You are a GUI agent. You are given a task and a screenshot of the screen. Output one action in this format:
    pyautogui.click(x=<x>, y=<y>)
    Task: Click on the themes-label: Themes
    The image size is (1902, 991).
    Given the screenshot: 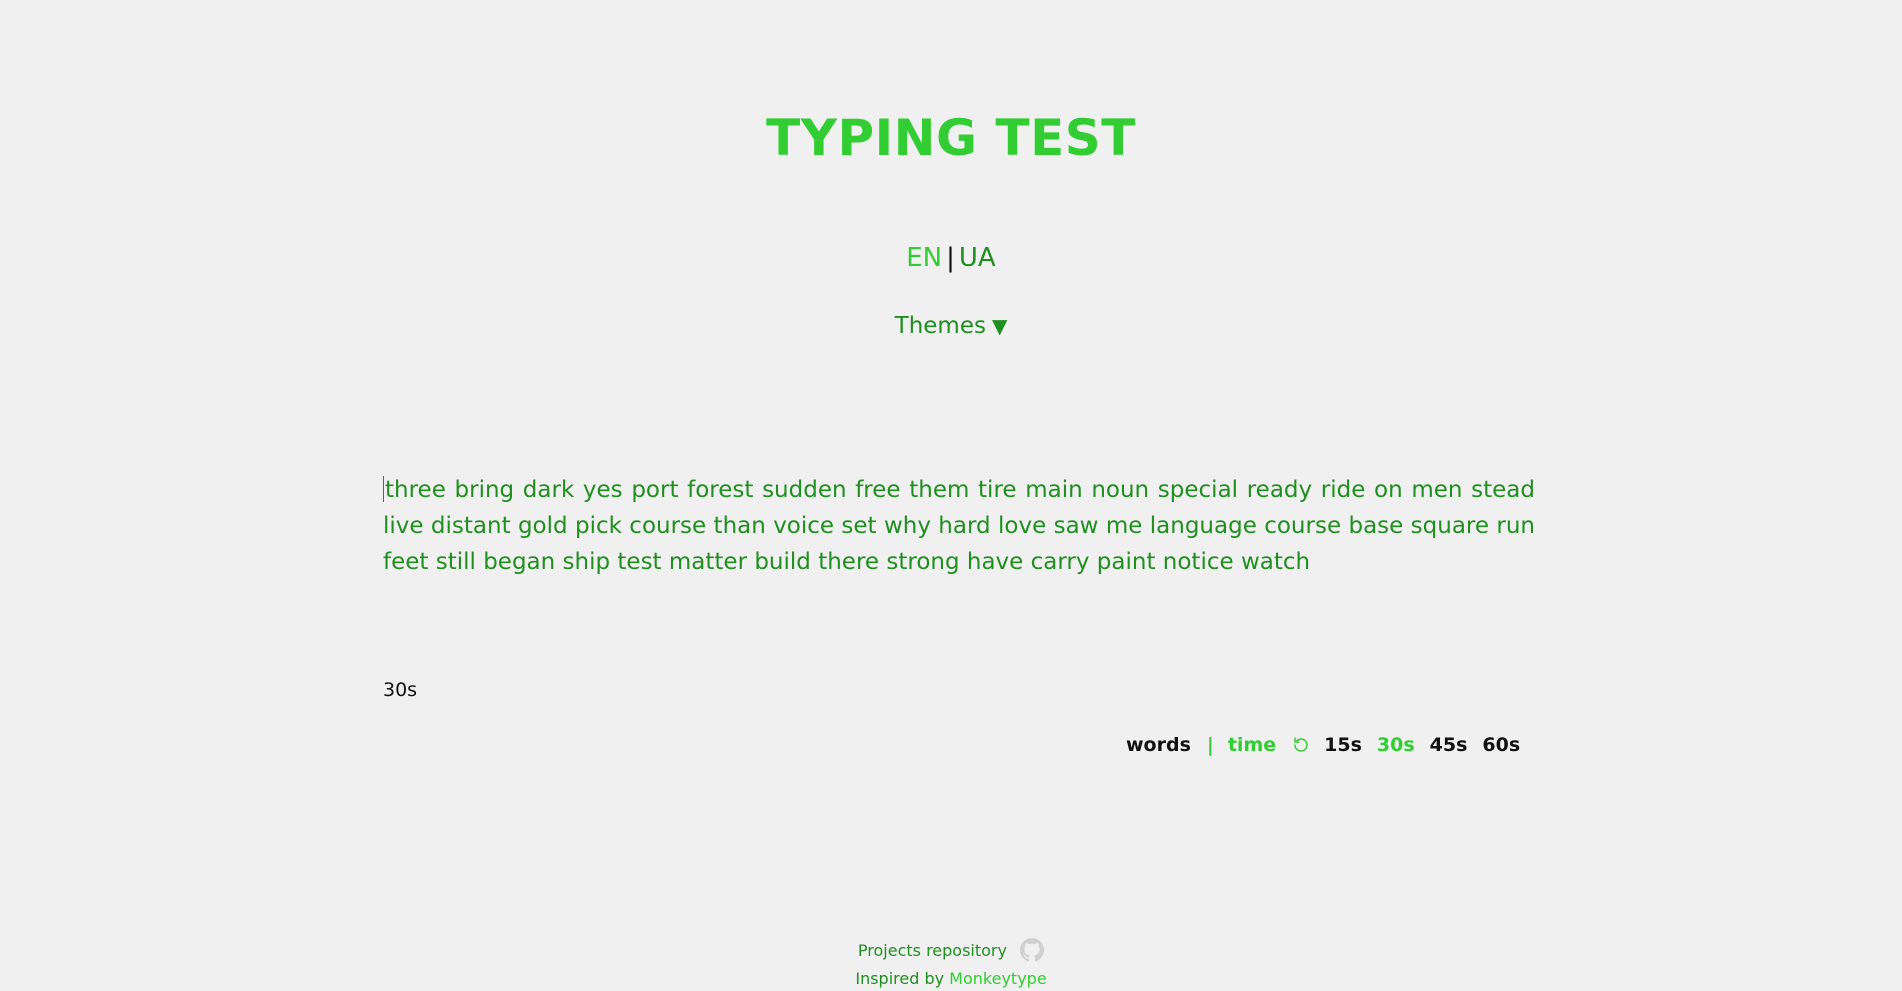 What is the action you would take?
    pyautogui.click(x=940, y=326)
    